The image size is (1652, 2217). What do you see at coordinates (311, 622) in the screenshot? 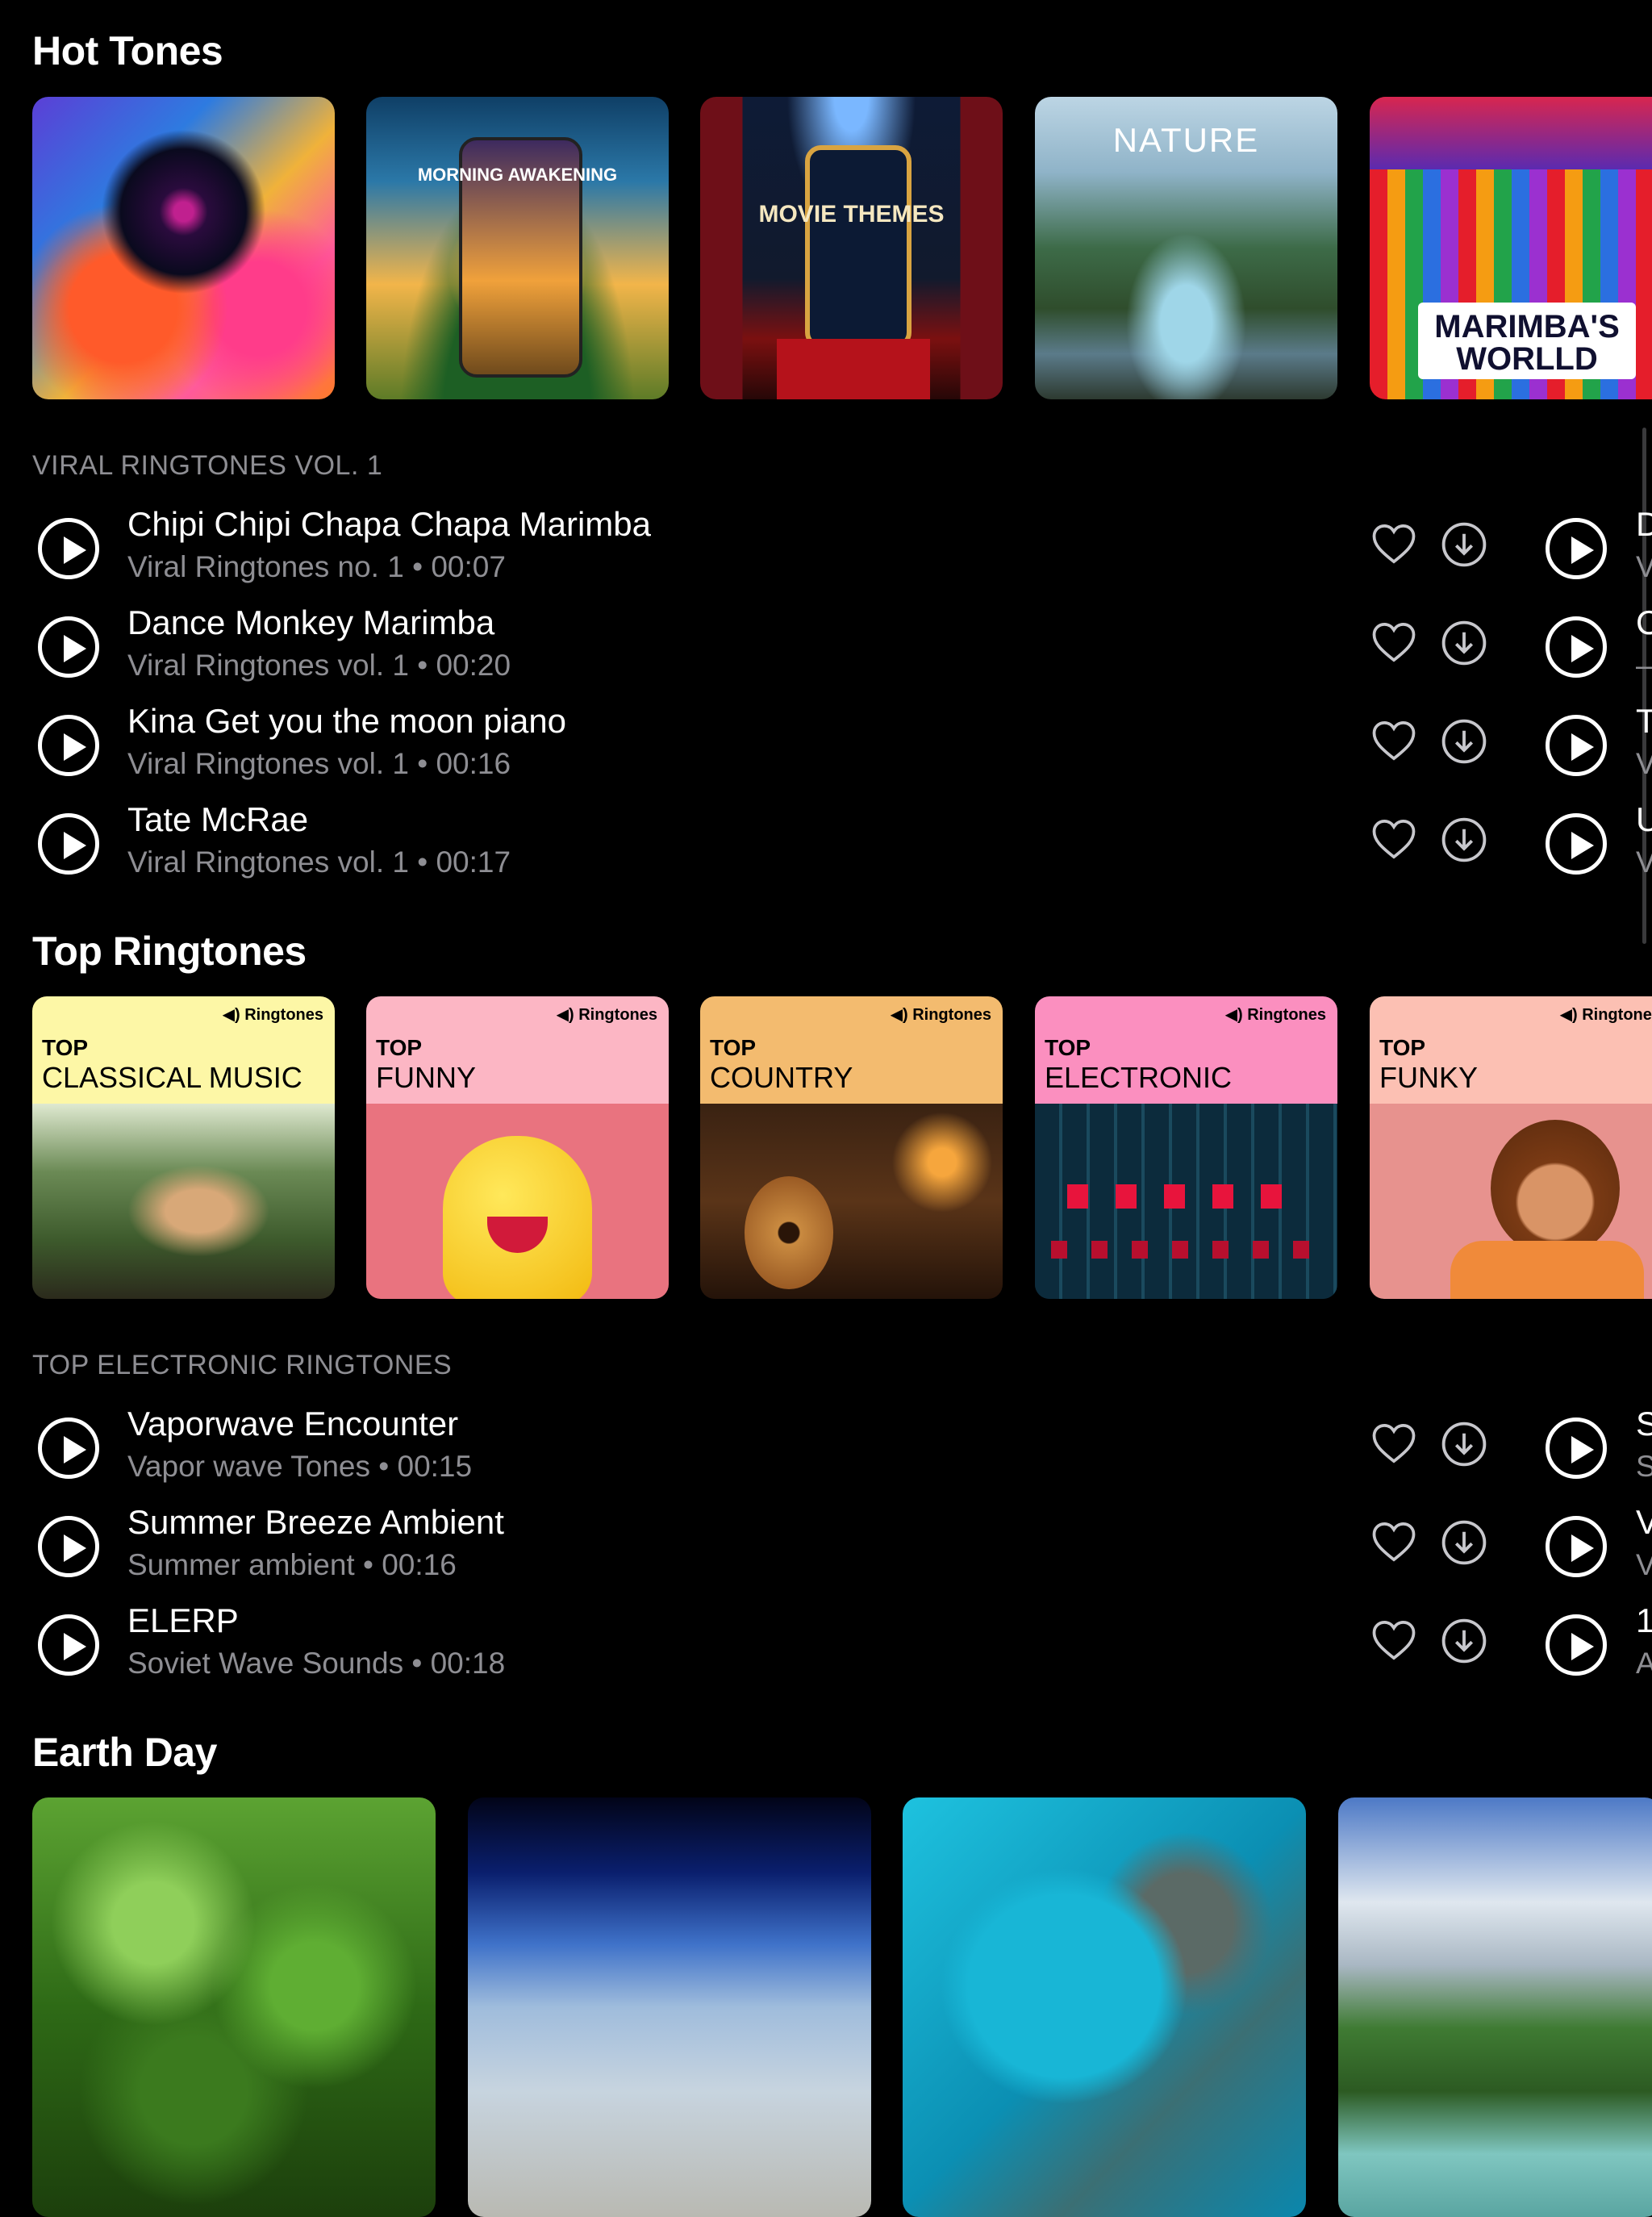
I see `song-title: Dance Monkey Marimba` at bounding box center [311, 622].